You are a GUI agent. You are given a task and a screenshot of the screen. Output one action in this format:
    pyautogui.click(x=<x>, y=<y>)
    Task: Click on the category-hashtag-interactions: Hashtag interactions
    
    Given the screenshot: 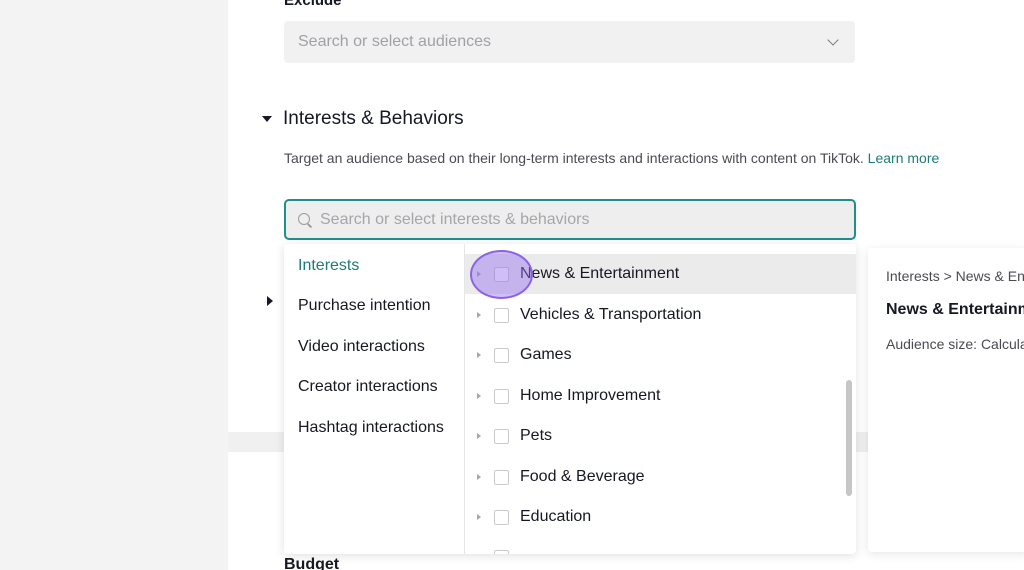 What is the action you would take?
    pyautogui.click(x=378, y=428)
    